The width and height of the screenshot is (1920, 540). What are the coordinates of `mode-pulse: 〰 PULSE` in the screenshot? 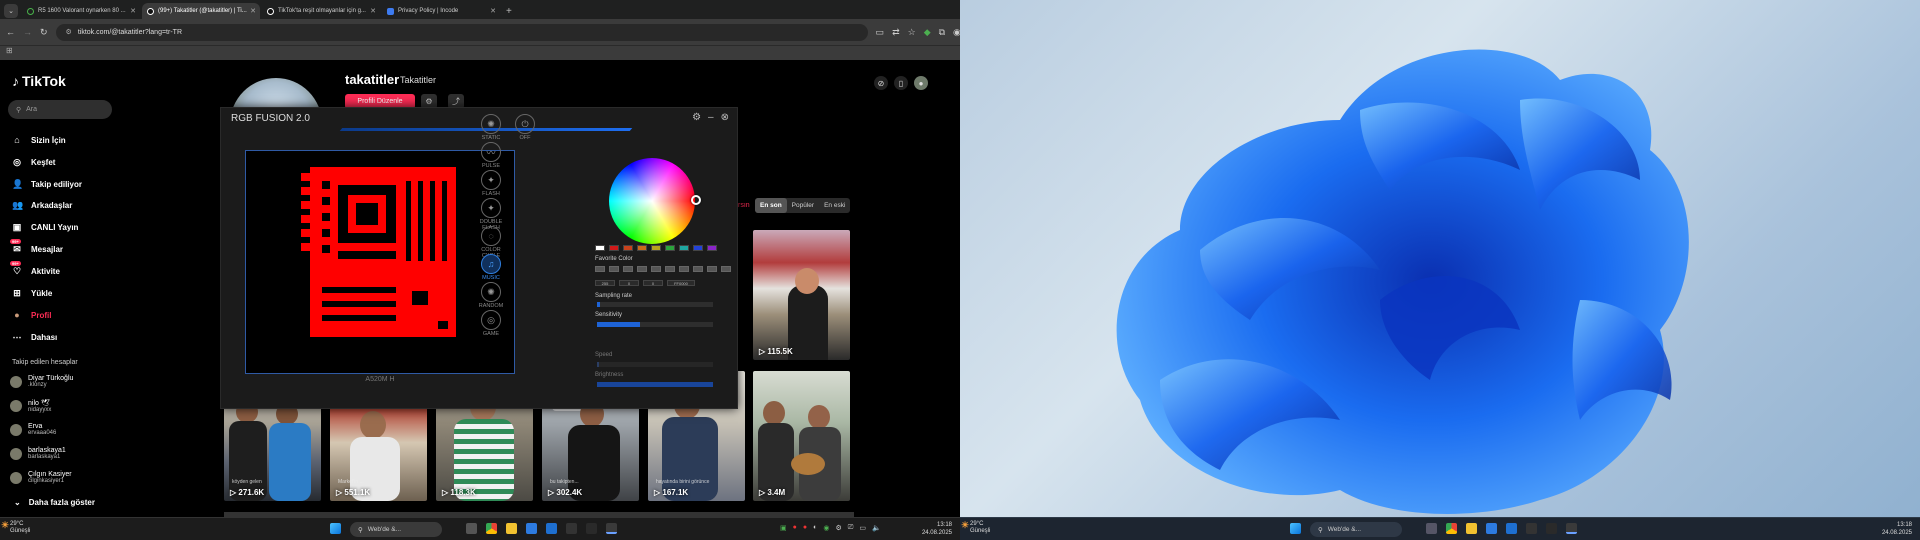 It's located at (491, 155).